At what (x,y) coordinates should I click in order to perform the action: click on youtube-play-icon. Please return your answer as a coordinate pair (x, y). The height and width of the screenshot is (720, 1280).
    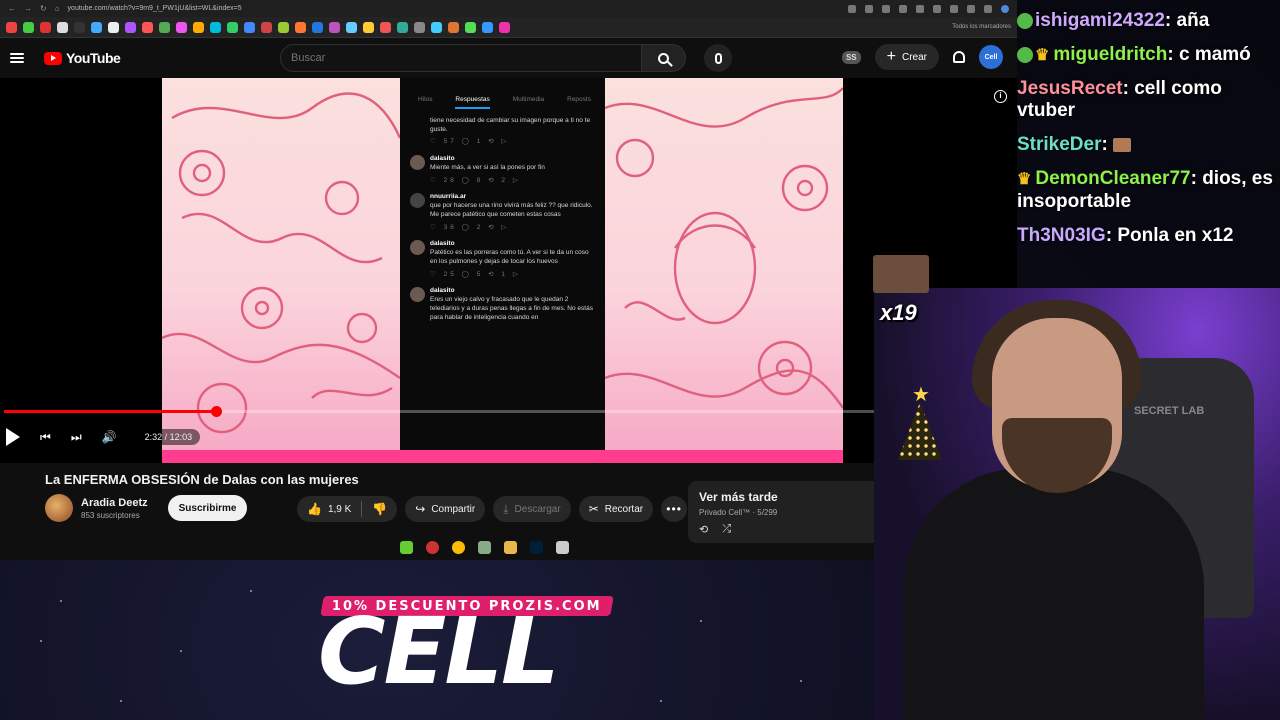
    Looking at the image, I should click on (53, 58).